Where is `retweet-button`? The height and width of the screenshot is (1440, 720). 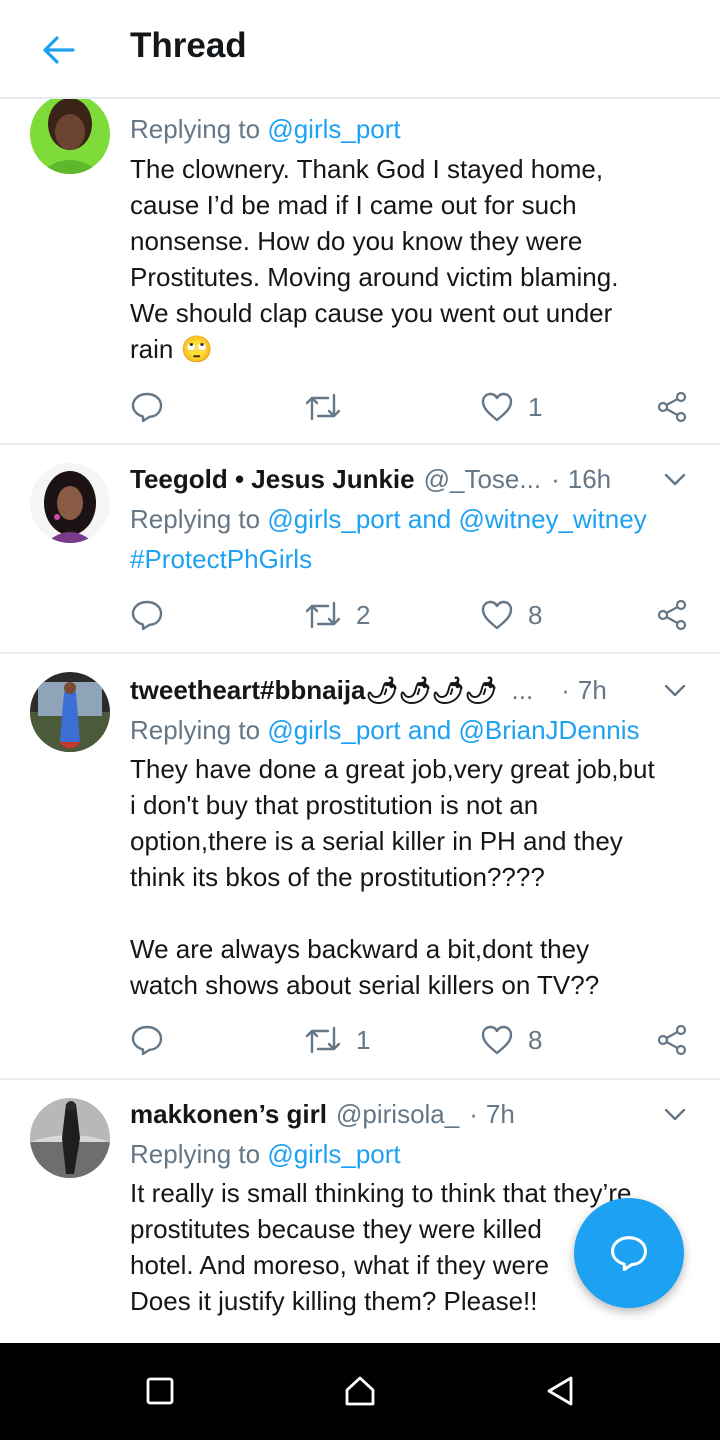
retweet-button is located at coordinates (330, 407).